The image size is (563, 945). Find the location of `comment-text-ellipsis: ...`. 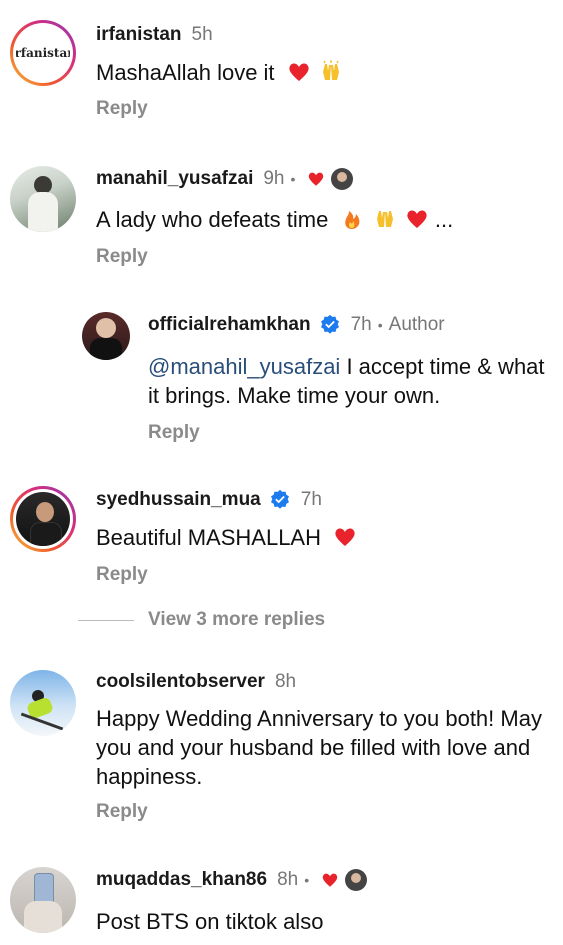

comment-text-ellipsis: ... is located at coordinates (444, 219).